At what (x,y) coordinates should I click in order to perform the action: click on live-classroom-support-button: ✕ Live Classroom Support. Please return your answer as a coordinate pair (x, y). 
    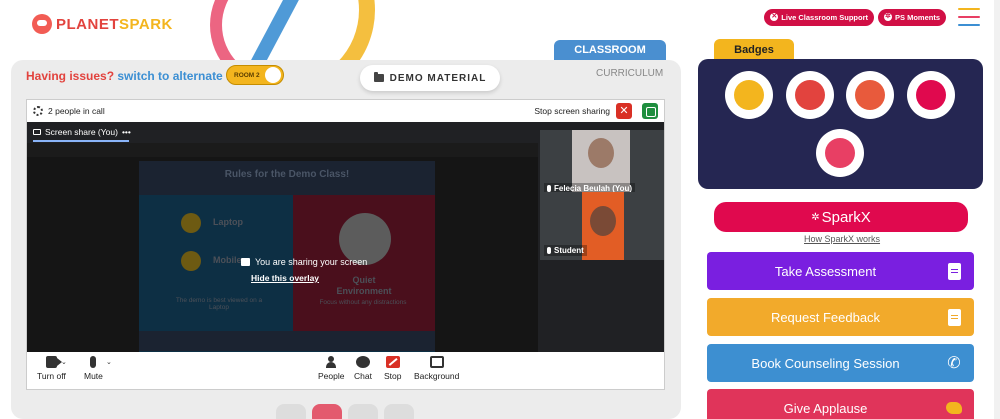
    Looking at the image, I should click on (819, 17).